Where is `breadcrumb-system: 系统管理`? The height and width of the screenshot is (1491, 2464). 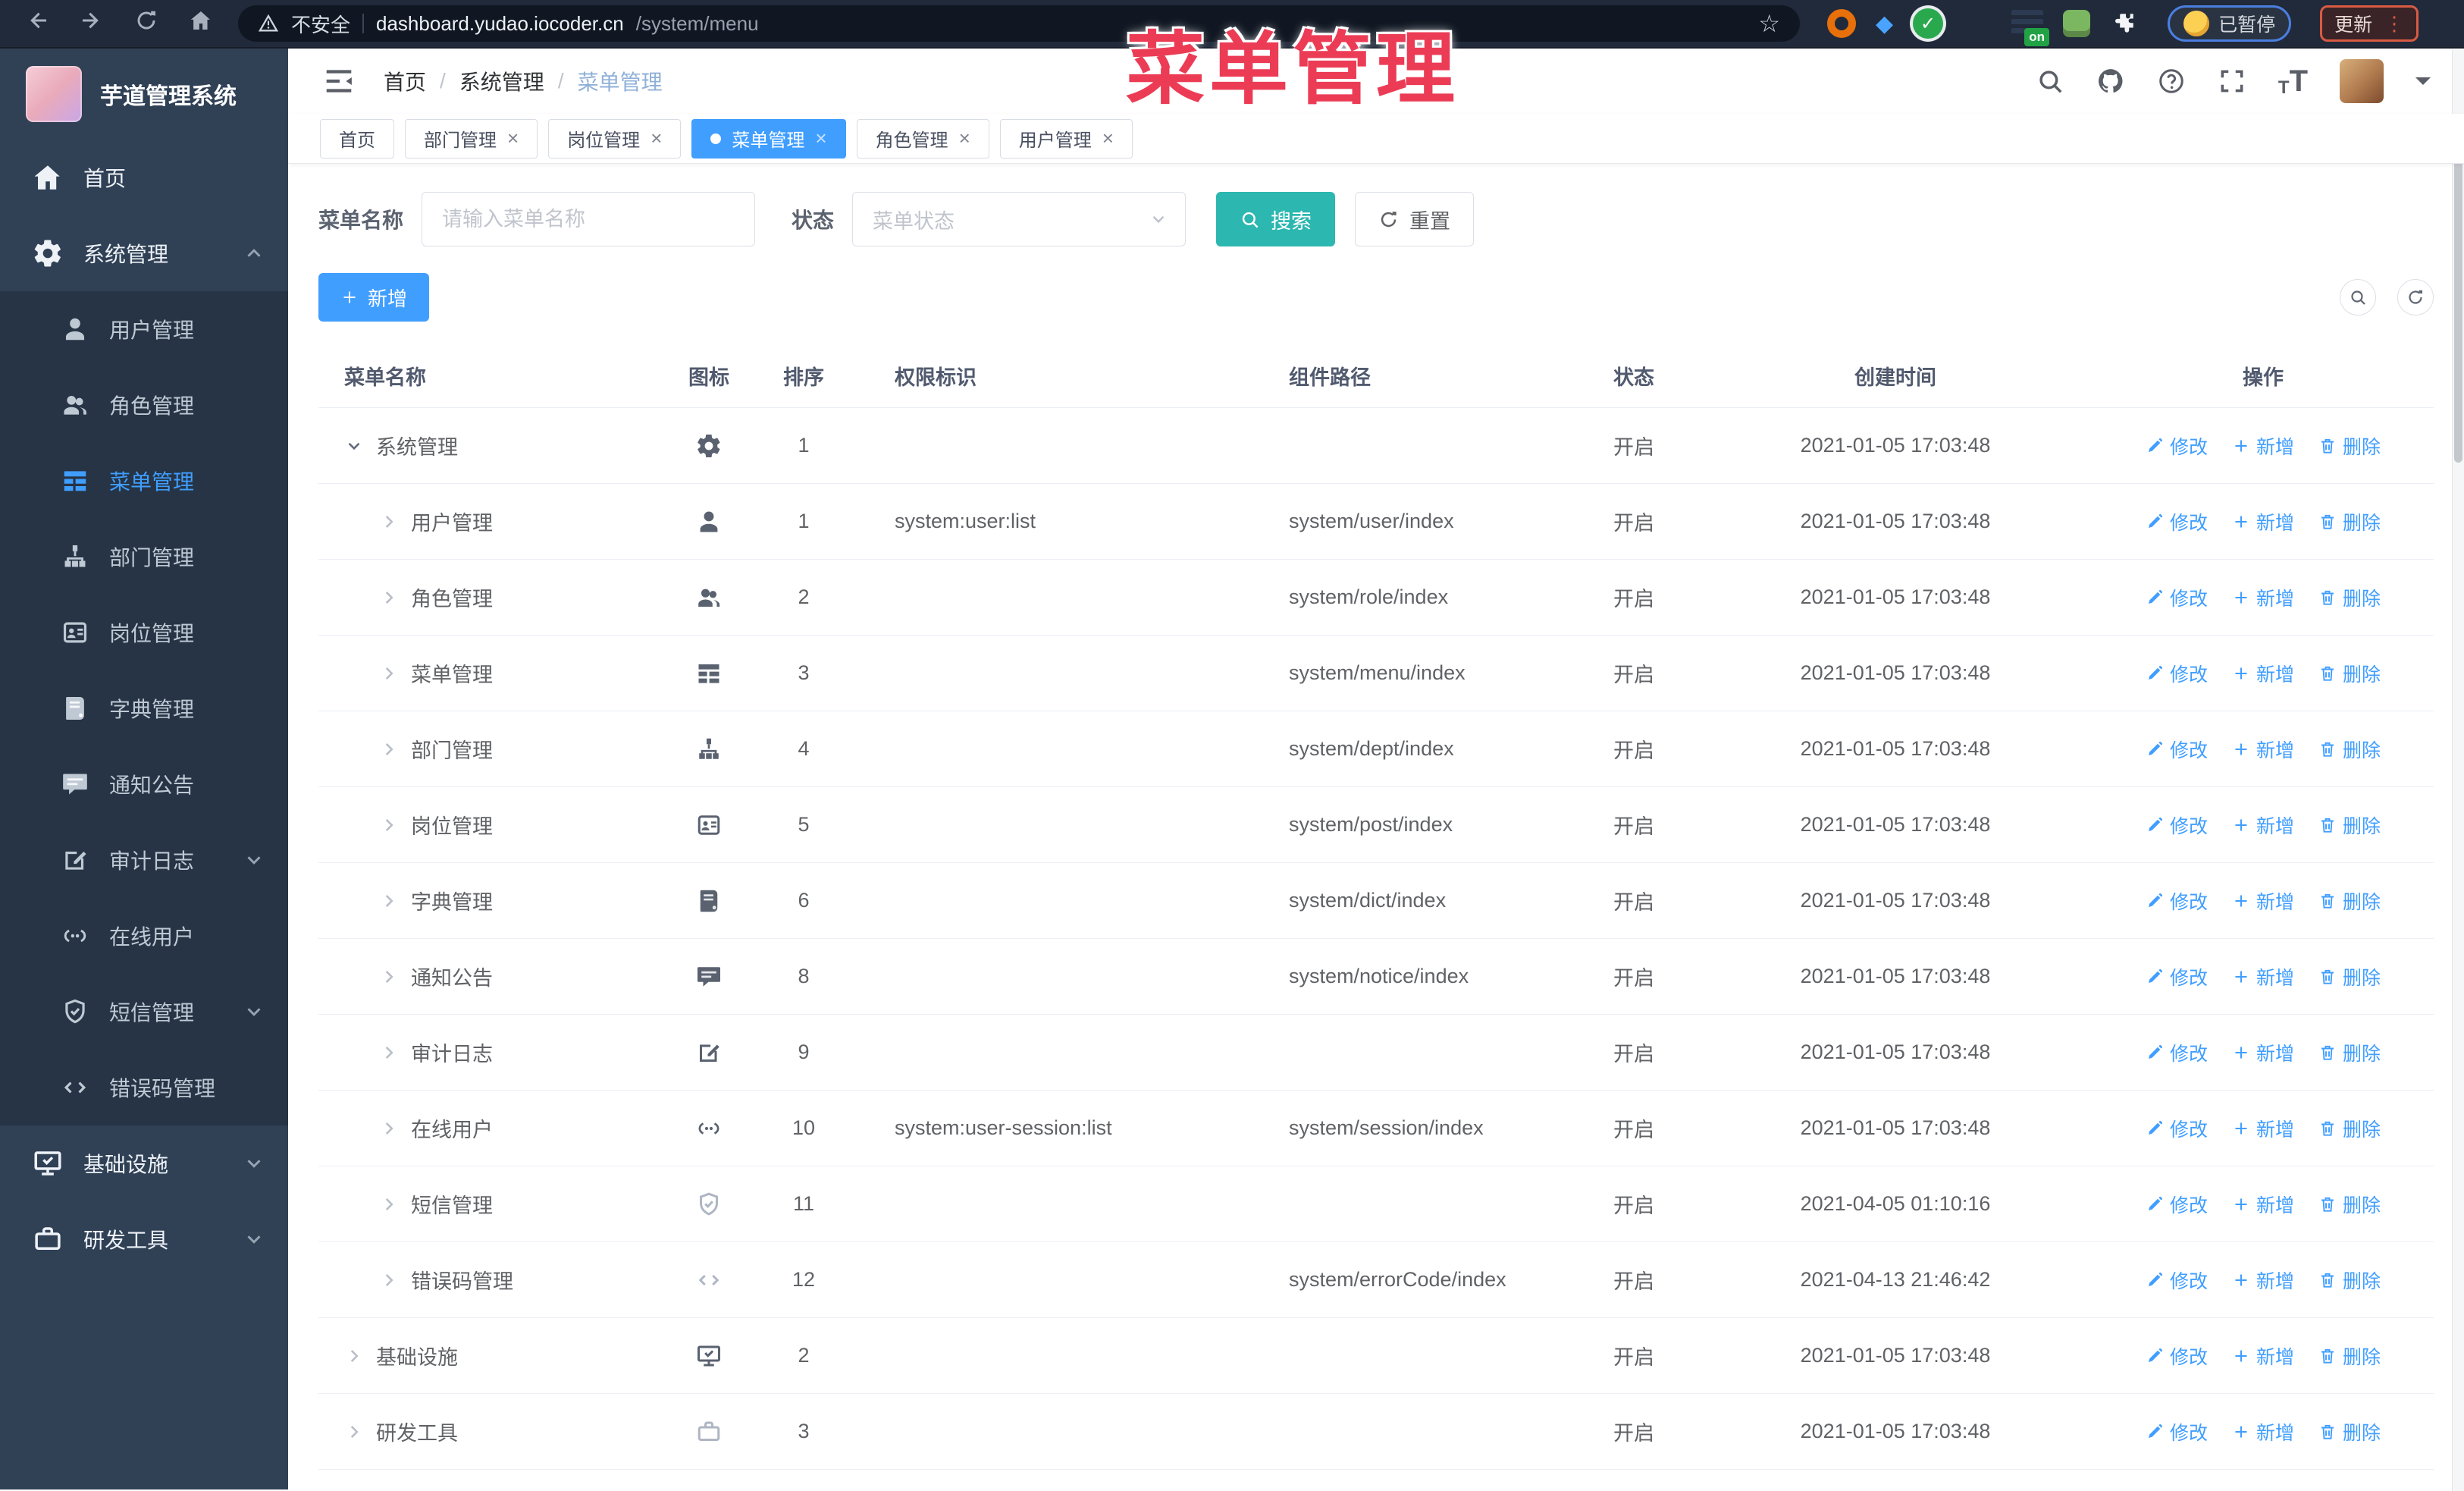 breadcrumb-system: 系统管理 is located at coordinates (501, 81).